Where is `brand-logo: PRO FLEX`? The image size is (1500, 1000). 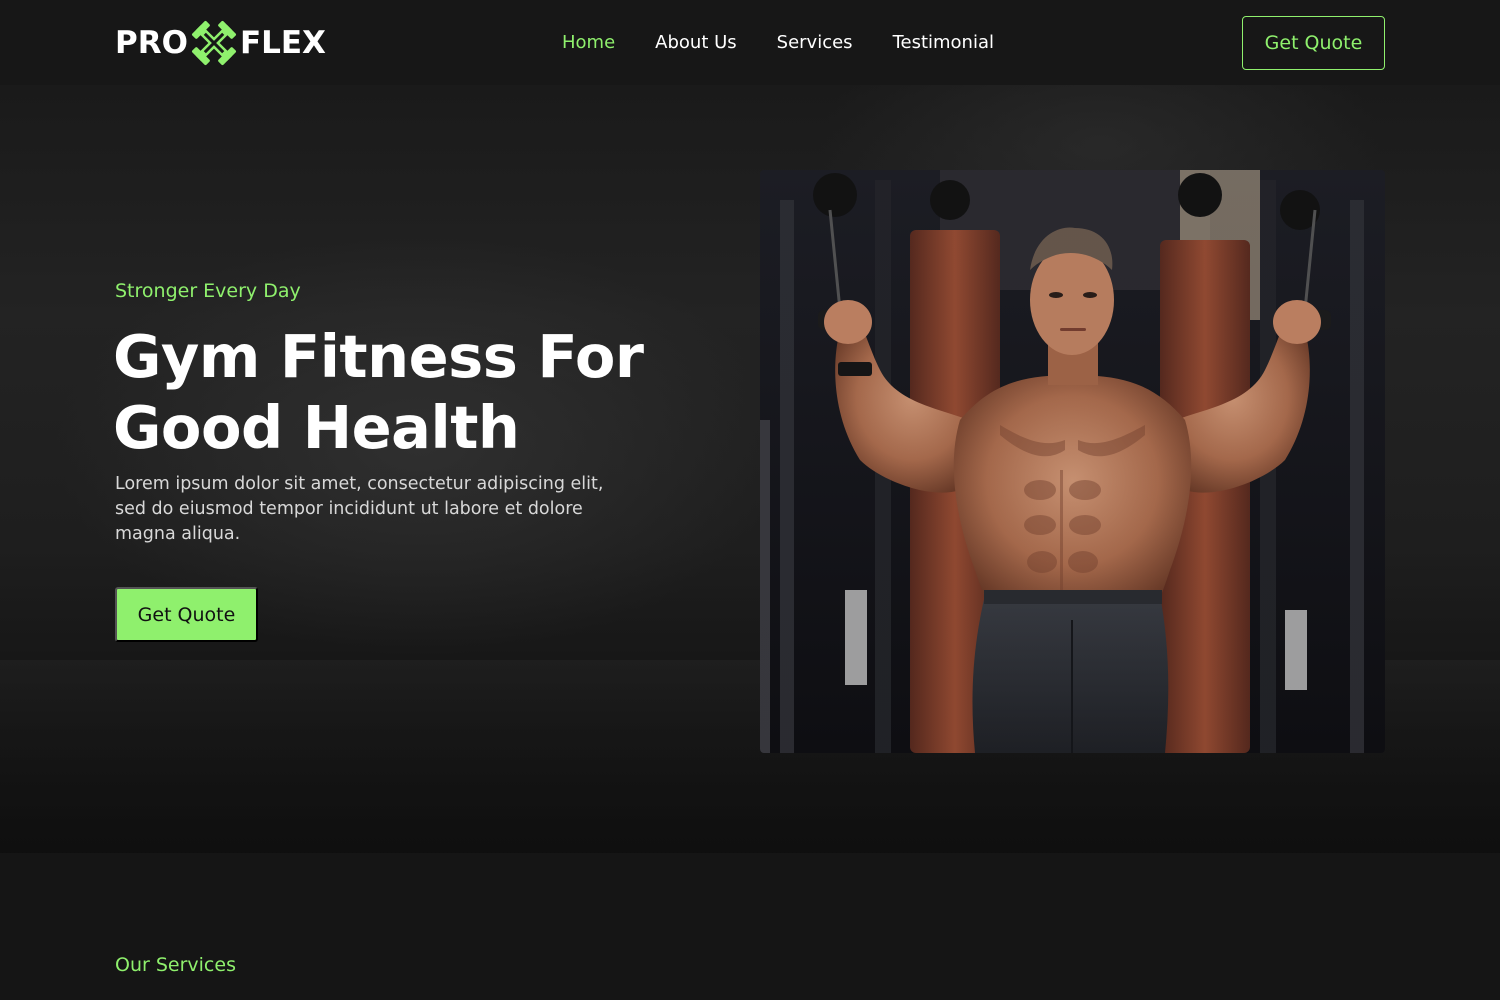 brand-logo: PRO FLEX is located at coordinates (220, 43).